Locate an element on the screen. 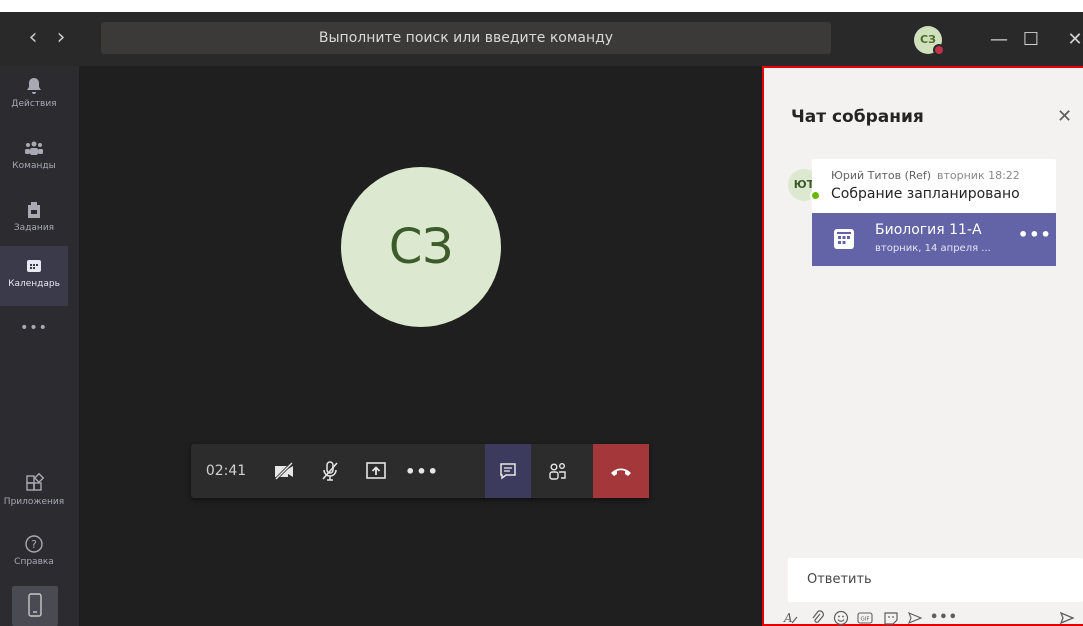  call-controls: 02:41 ••• is located at coordinates (420, 471).